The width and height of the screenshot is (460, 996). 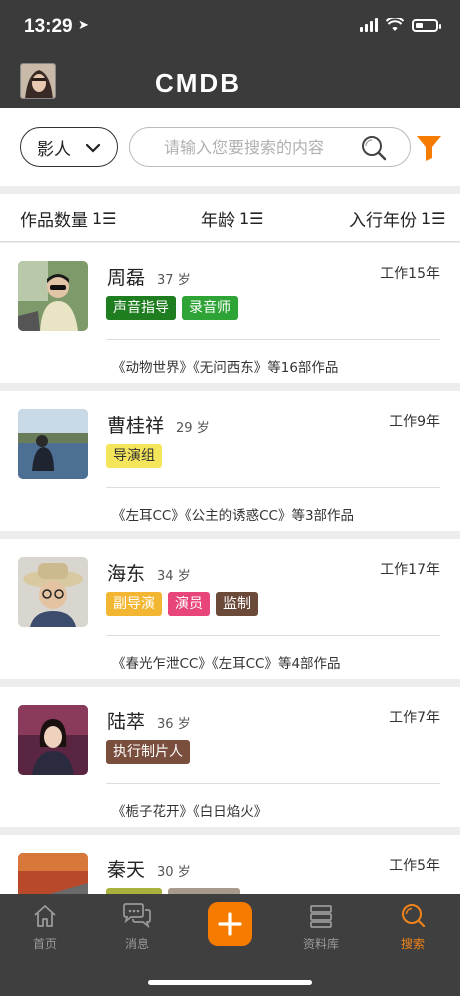 What do you see at coordinates (414, 718) in the screenshot?
I see `work-years: 工作7年` at bounding box center [414, 718].